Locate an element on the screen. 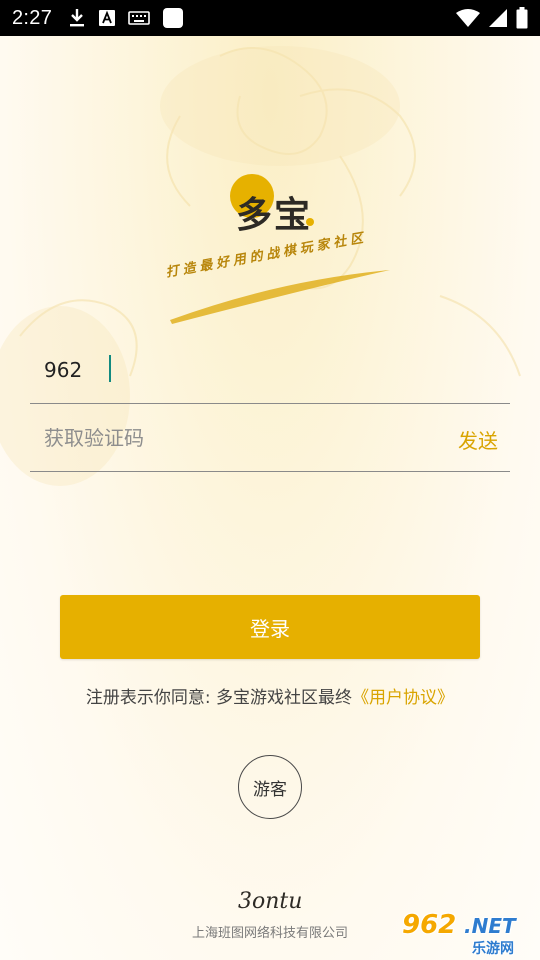 The image size is (540, 960). battery-icon is located at coordinates (522, 18).